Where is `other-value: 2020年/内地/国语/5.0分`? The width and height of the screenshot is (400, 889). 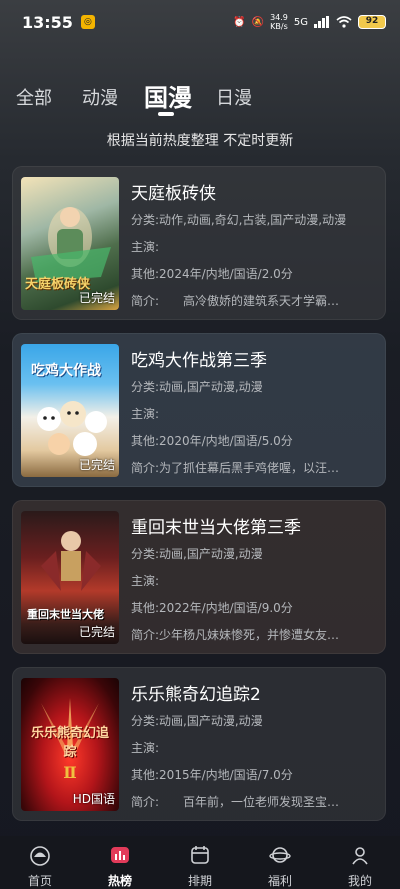
other-value: 2020年/内地/国语/5.0分 is located at coordinates (226, 441).